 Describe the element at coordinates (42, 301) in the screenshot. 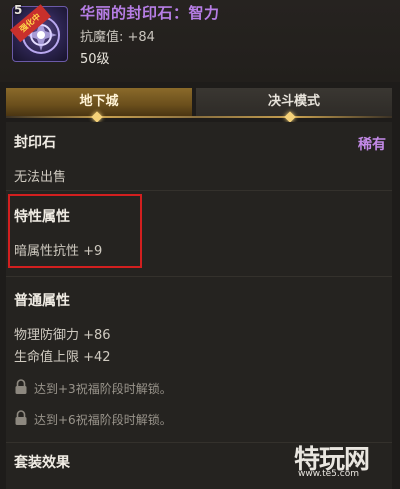

I see `normal-attributes-title: 普通属性` at that location.